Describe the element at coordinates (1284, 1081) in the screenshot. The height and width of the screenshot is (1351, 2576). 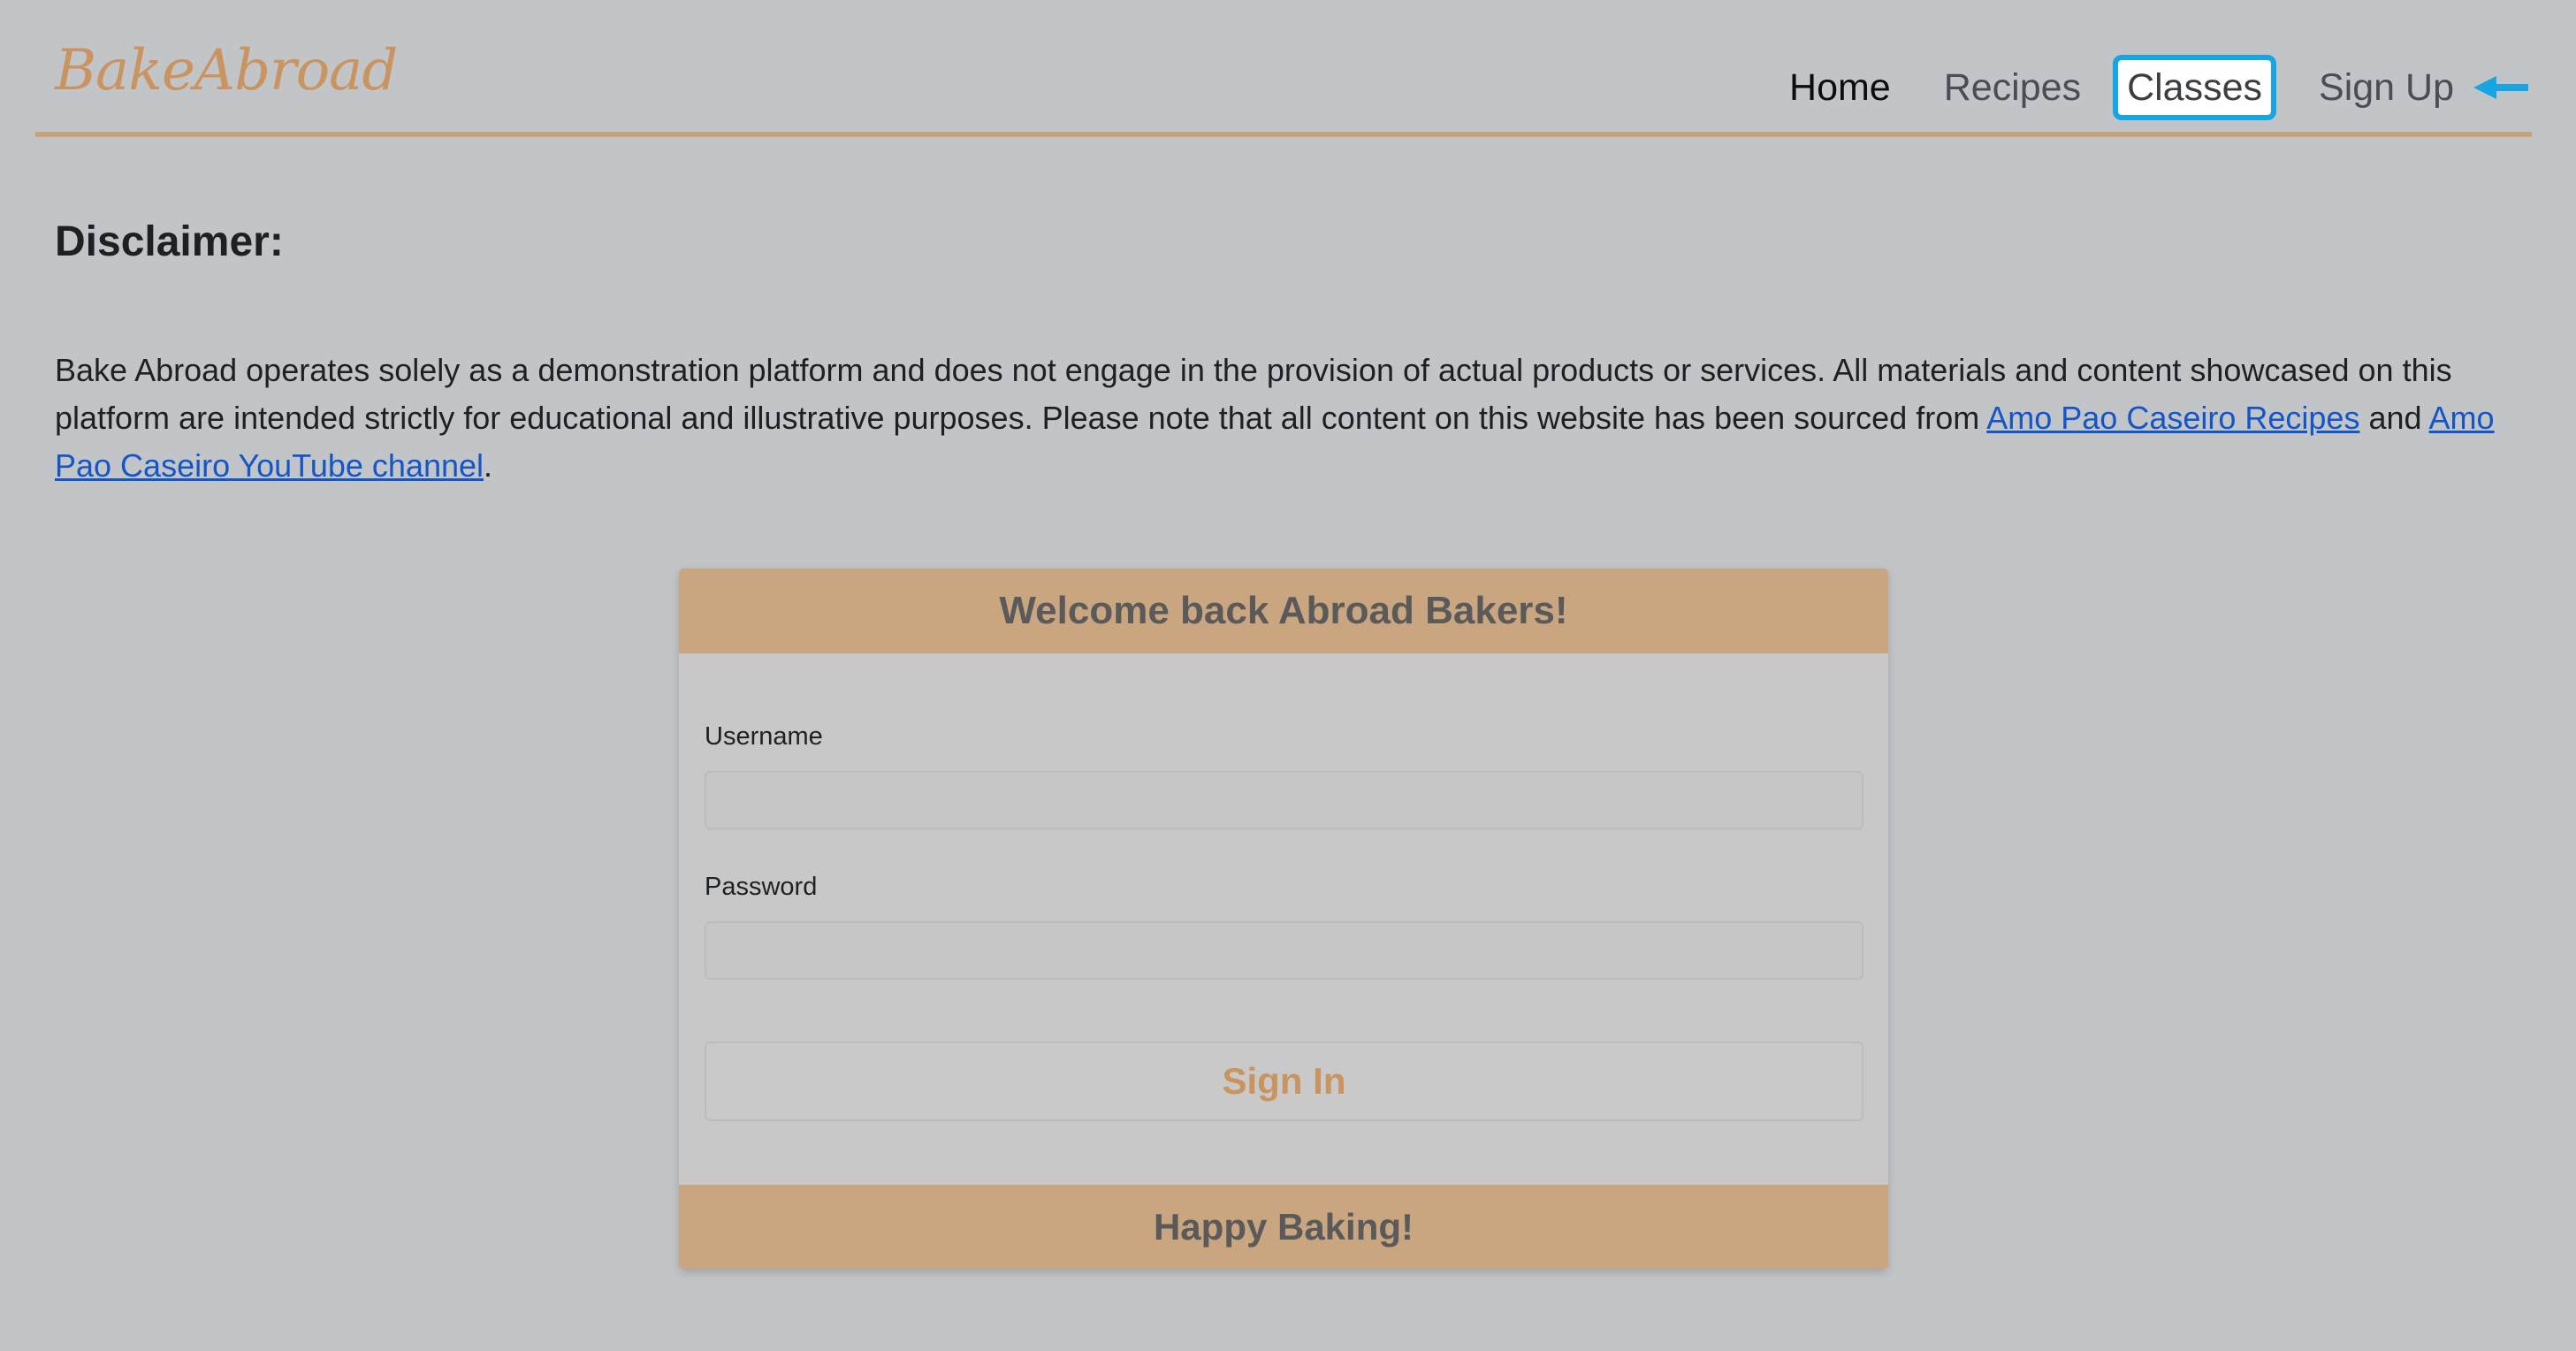
I see `sign-in-button: Sign In` at that location.